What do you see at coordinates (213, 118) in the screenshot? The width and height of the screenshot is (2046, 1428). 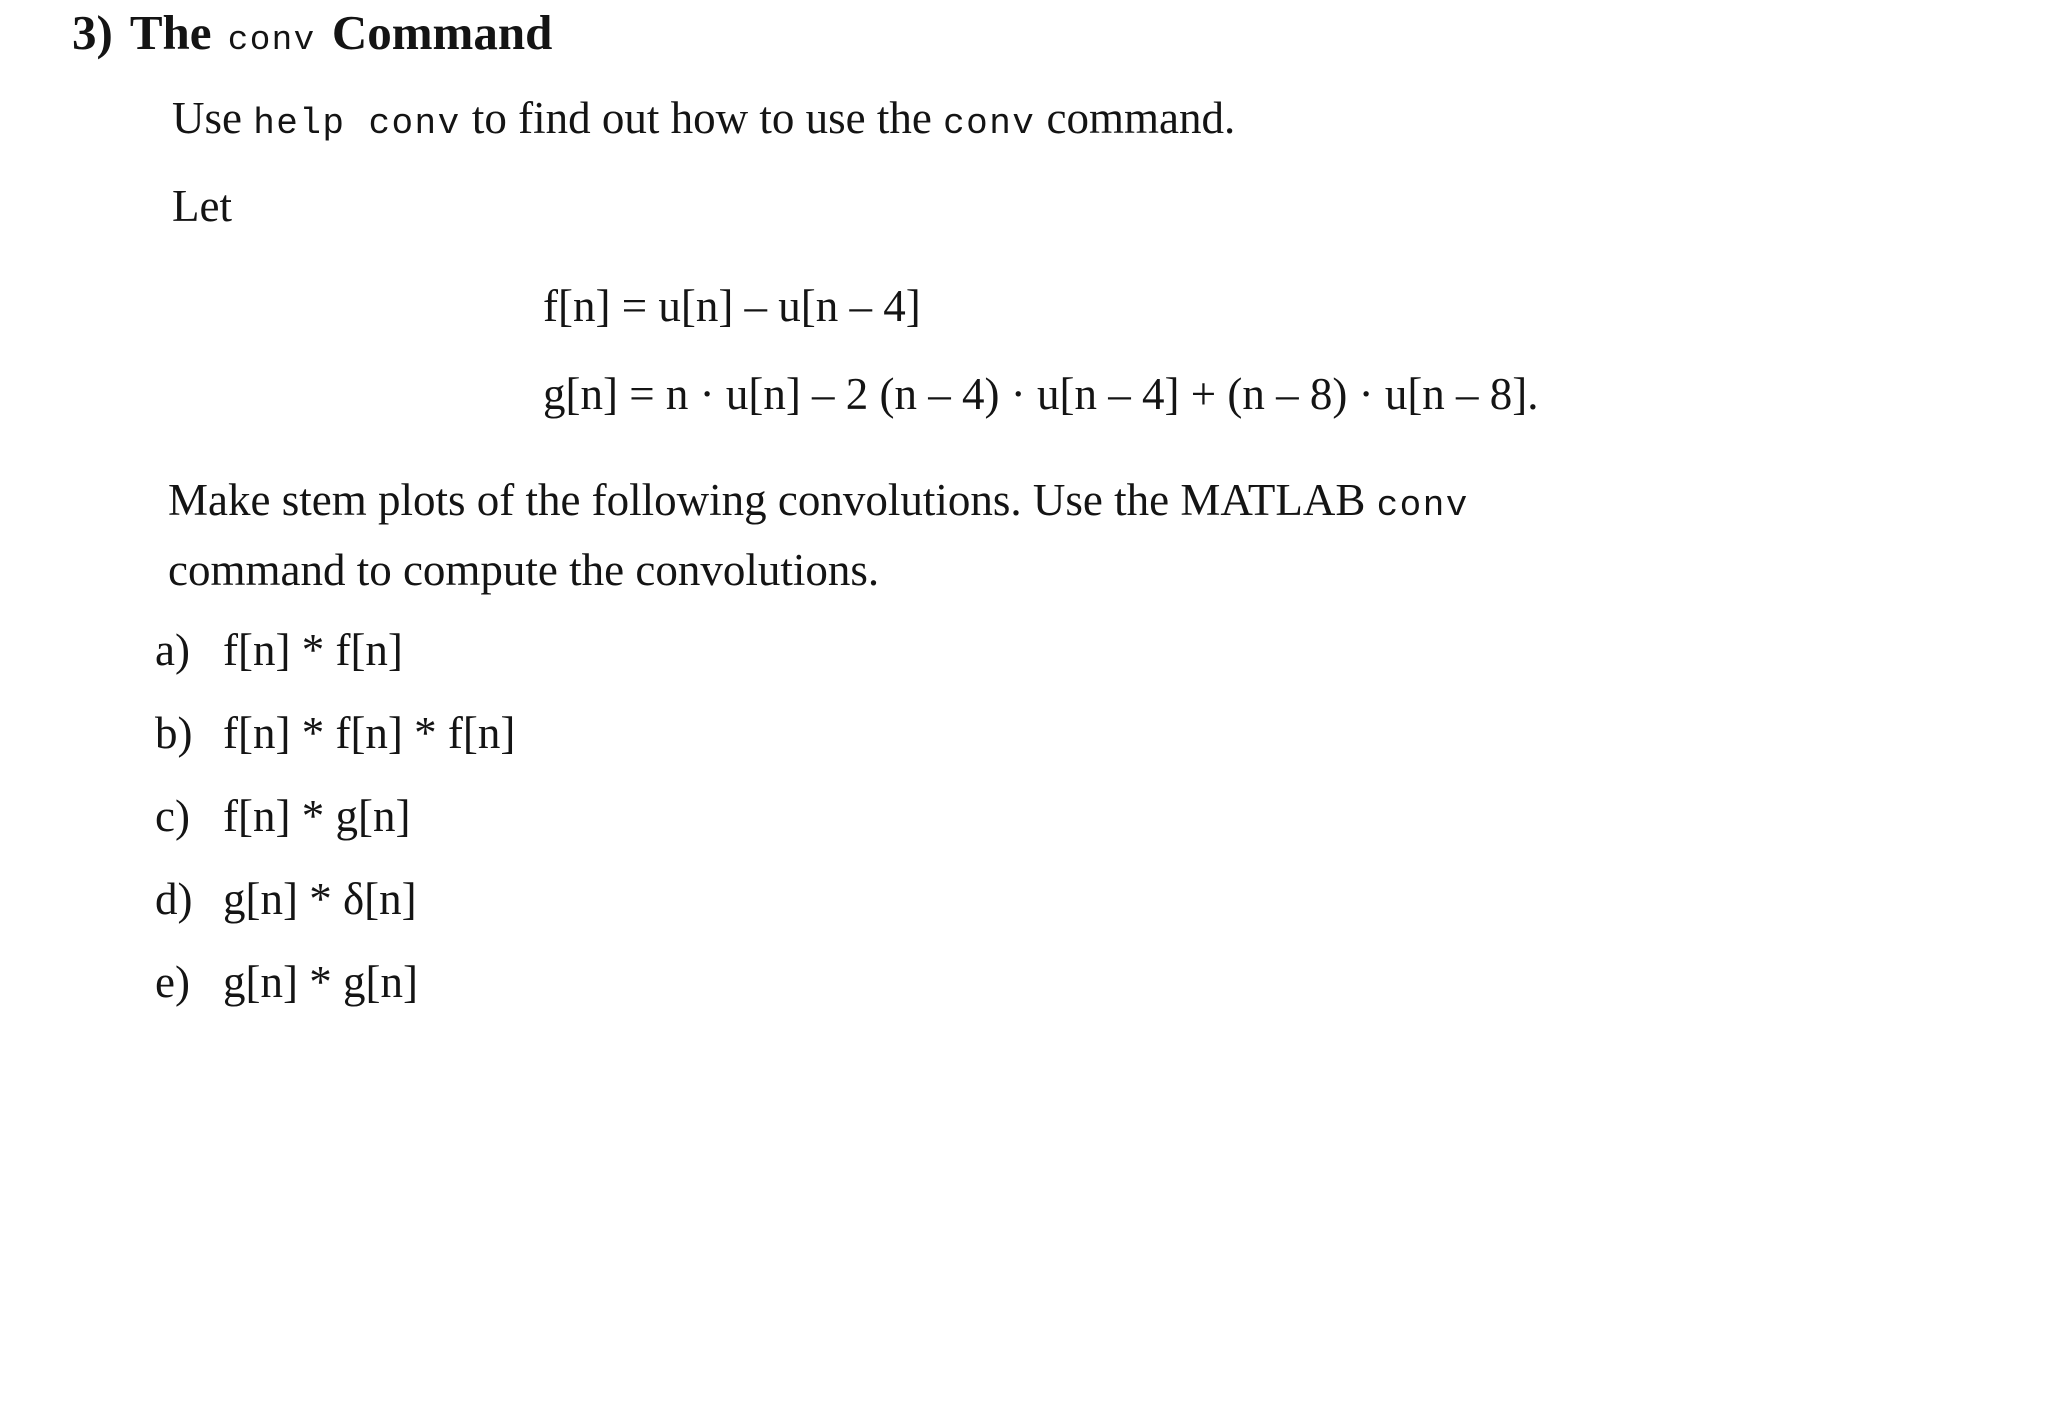 I see `use-text-before: Use` at bounding box center [213, 118].